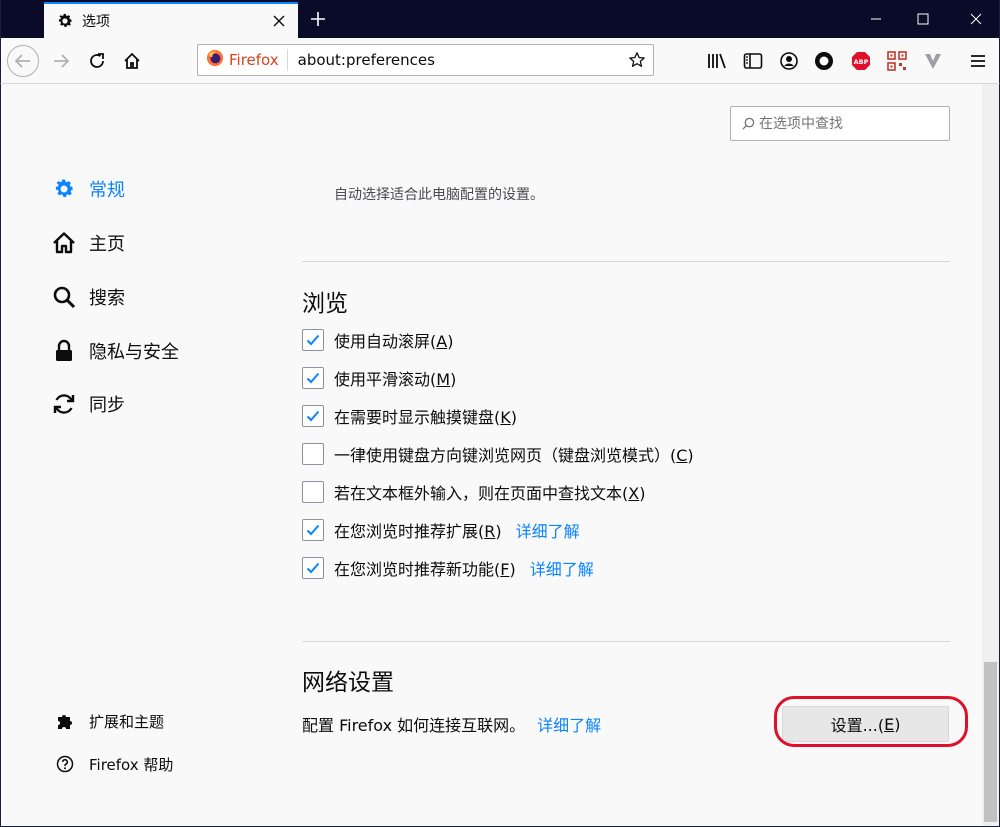  Describe the element at coordinates (96, 22) in the screenshot. I see `tab-title: 选项` at that location.